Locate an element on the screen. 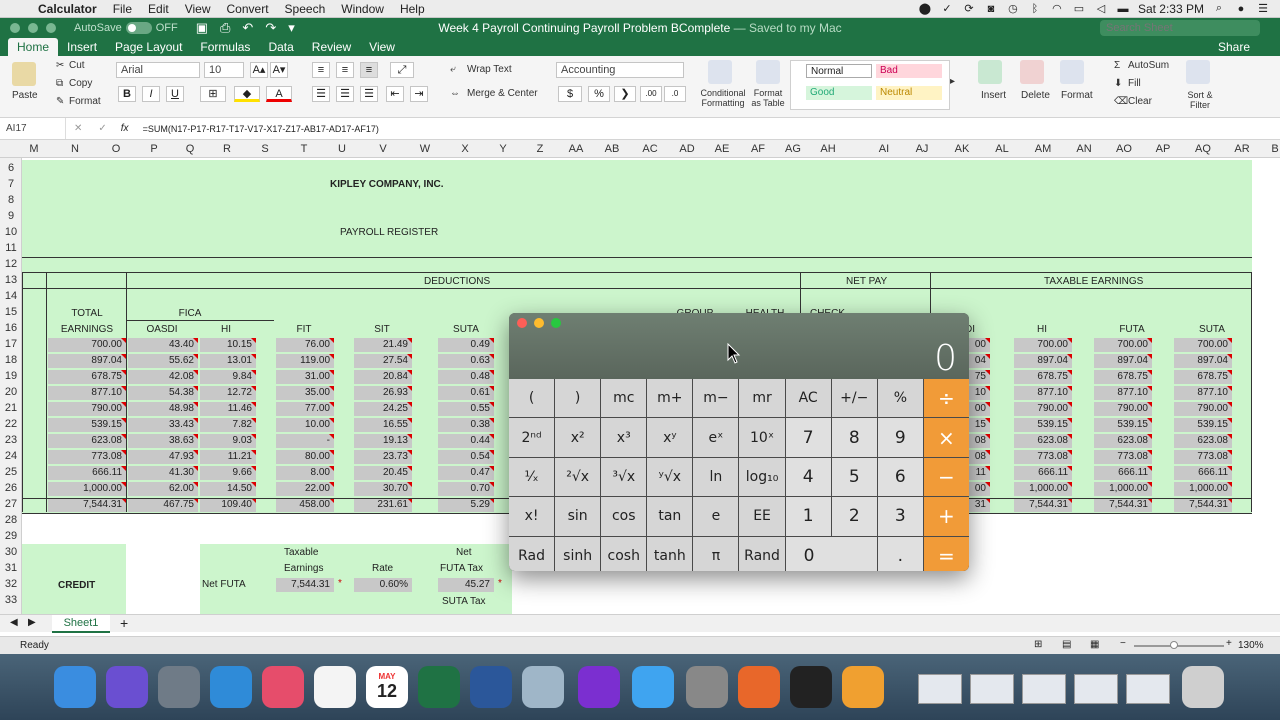 This screenshot has width=1280, height=720. shrink-font-icon: A▾ is located at coordinates (279, 70).